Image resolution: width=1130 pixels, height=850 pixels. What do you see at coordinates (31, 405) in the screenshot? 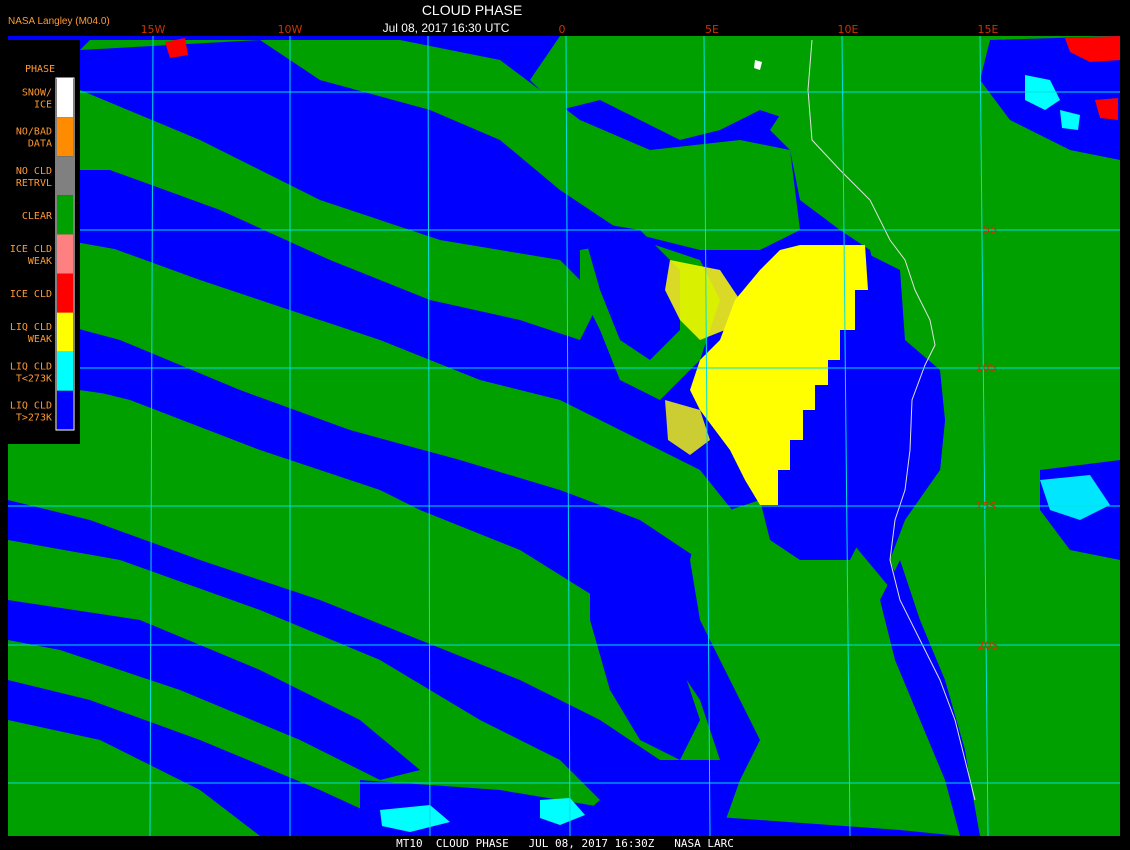
I see `legend-label-8-0: LIQ CLD` at bounding box center [31, 405].